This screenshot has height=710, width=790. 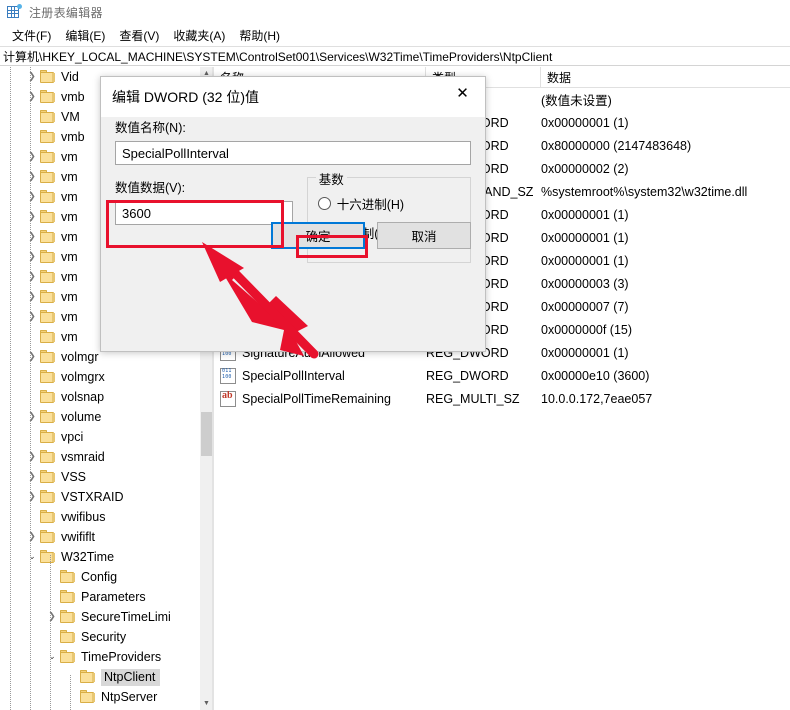 What do you see at coordinates (85, 35) in the screenshot?
I see `menu-edit: 编辑(E)` at bounding box center [85, 35].